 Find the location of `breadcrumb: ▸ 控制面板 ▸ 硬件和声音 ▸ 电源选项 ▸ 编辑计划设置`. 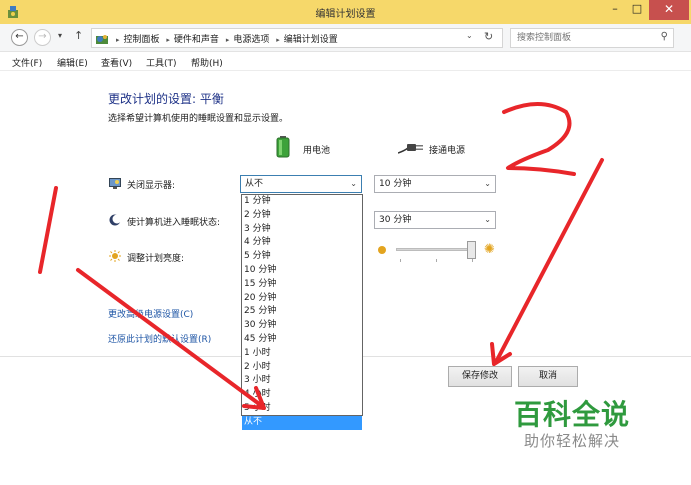

breadcrumb: ▸ 控制面板 ▸ 硬件和声音 ▸ 电源选项 ▸ 编辑计划设置 is located at coordinates (225, 38).